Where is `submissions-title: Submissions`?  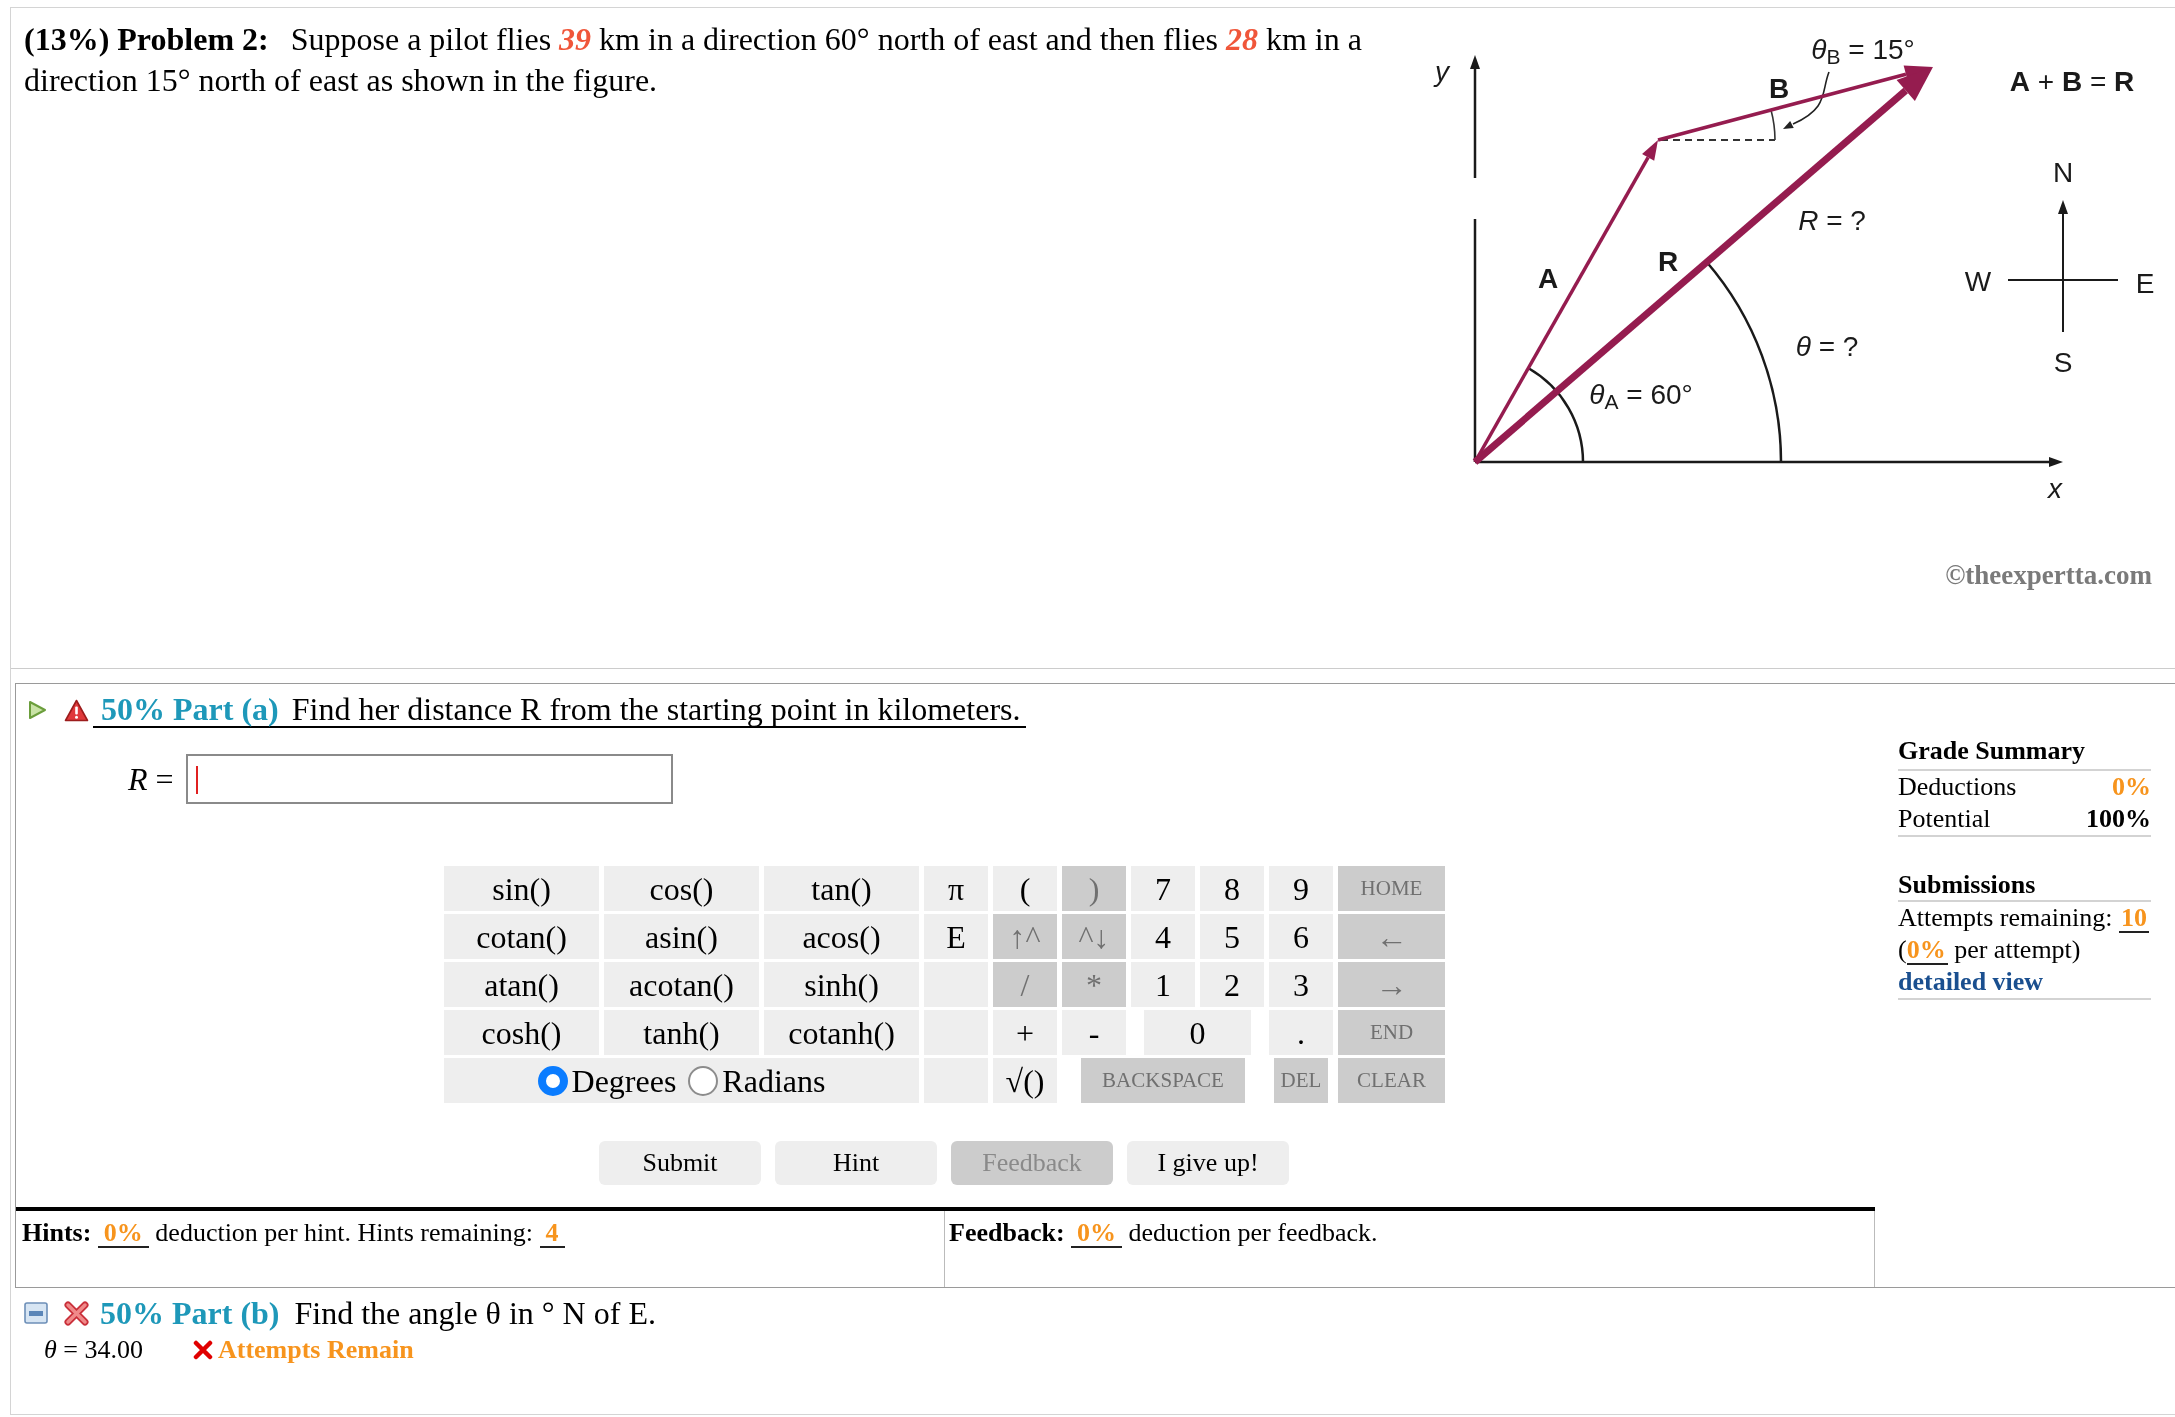 submissions-title: Submissions is located at coordinates (2024, 886).